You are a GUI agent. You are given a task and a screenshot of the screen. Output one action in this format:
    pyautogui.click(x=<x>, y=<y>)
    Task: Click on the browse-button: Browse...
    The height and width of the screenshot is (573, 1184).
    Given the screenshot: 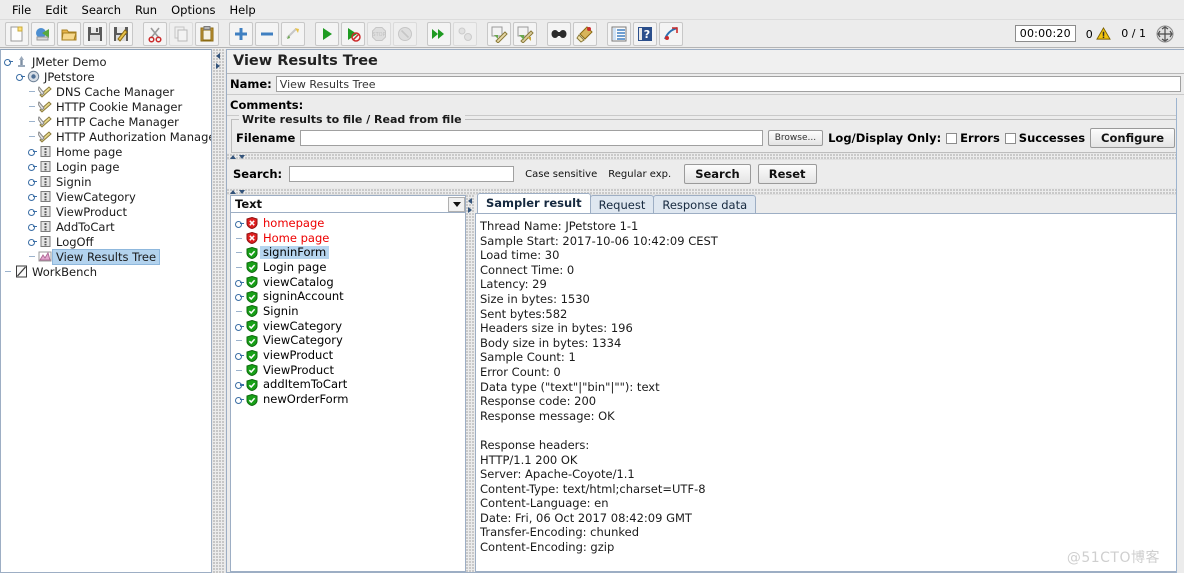 What is the action you would take?
    pyautogui.click(x=795, y=138)
    